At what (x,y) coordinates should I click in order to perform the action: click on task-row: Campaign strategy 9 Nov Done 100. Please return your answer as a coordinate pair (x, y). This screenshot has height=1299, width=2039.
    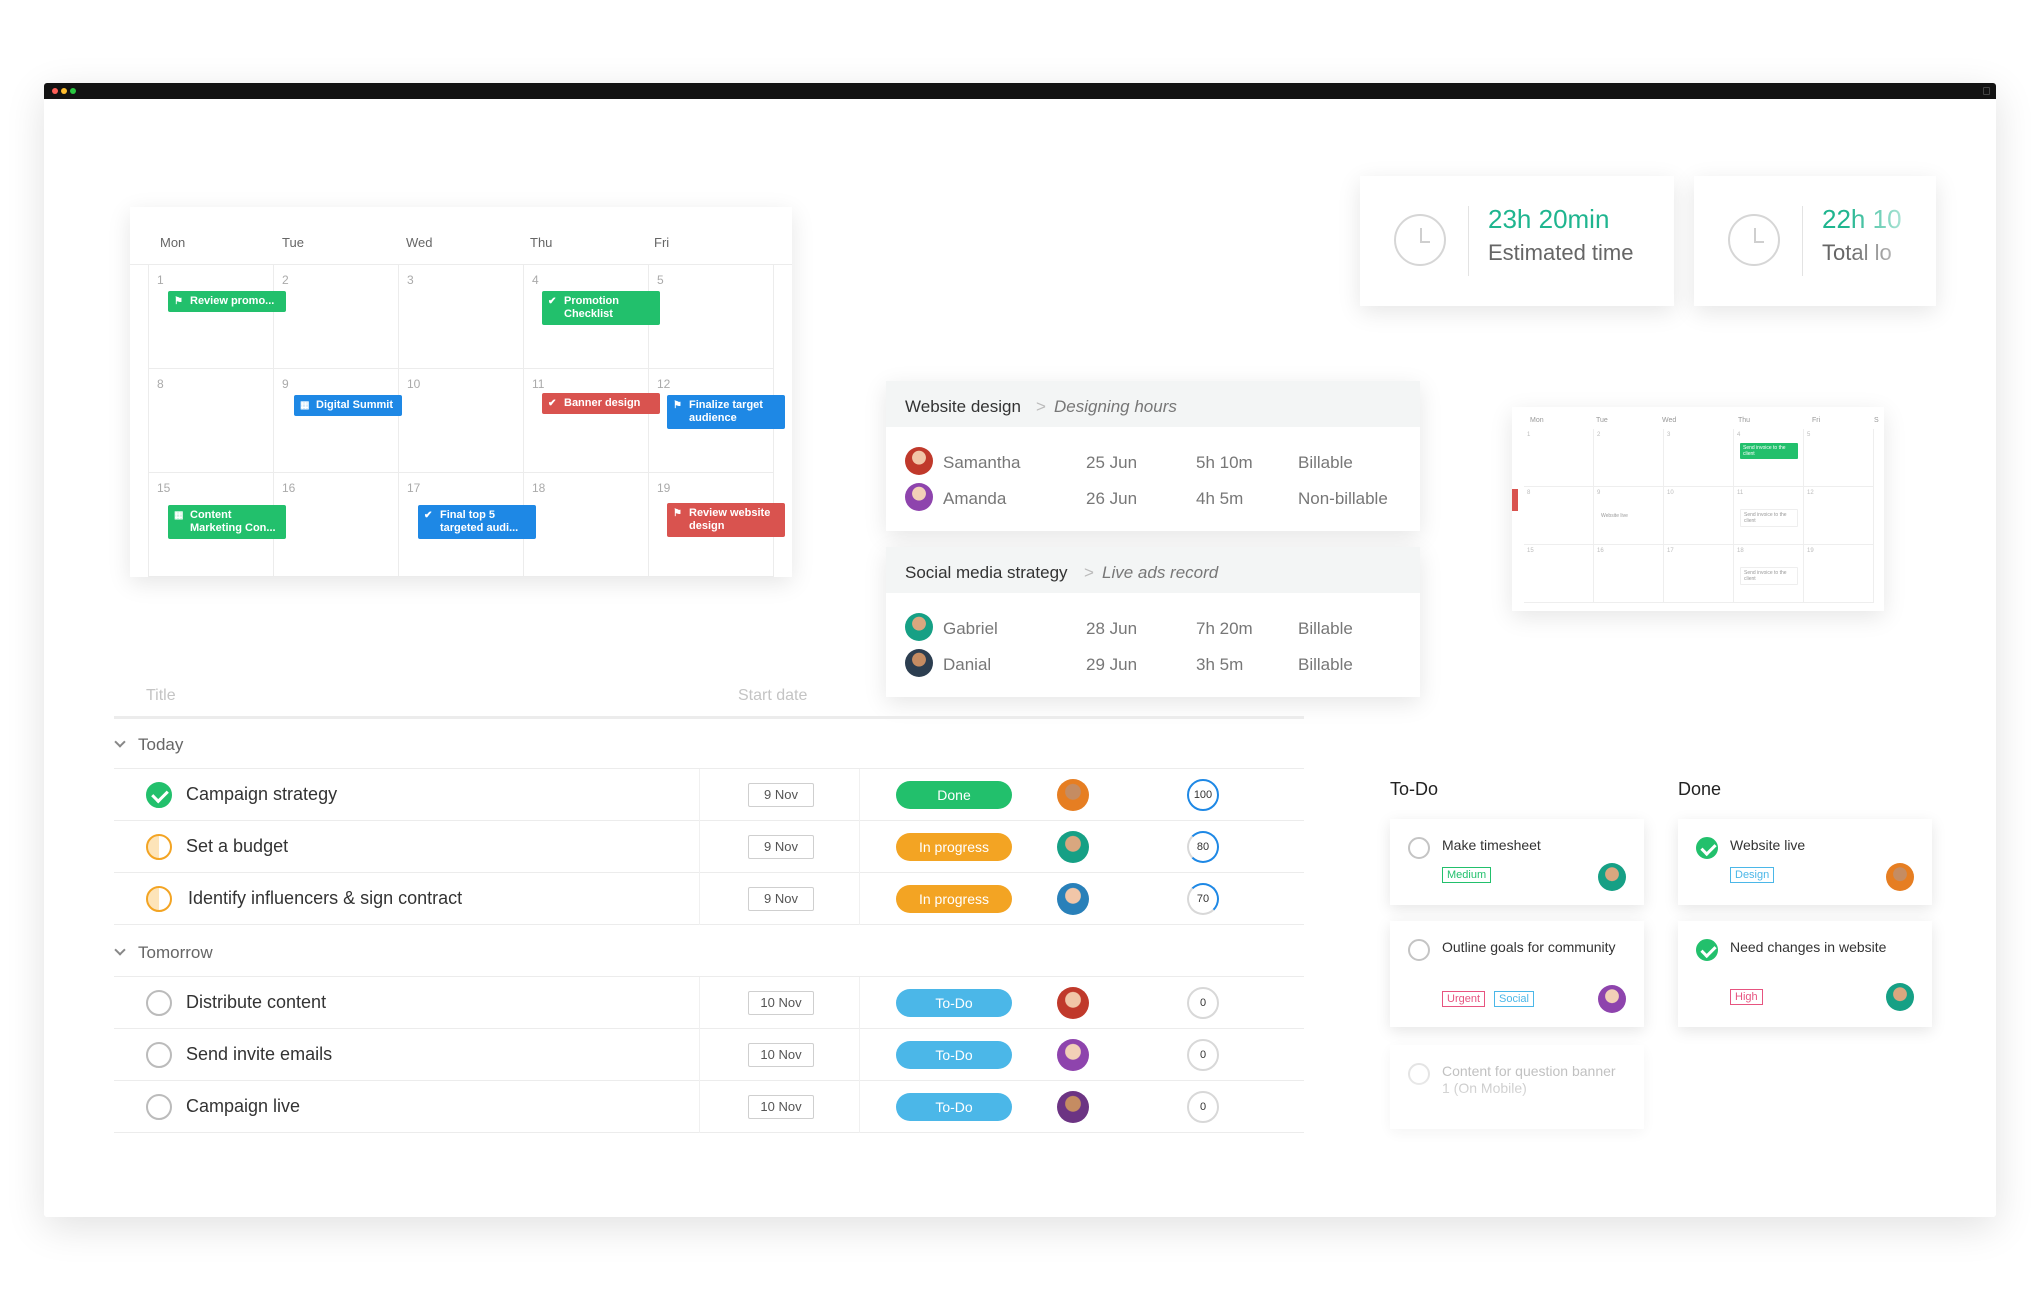
    Looking at the image, I should click on (709, 795).